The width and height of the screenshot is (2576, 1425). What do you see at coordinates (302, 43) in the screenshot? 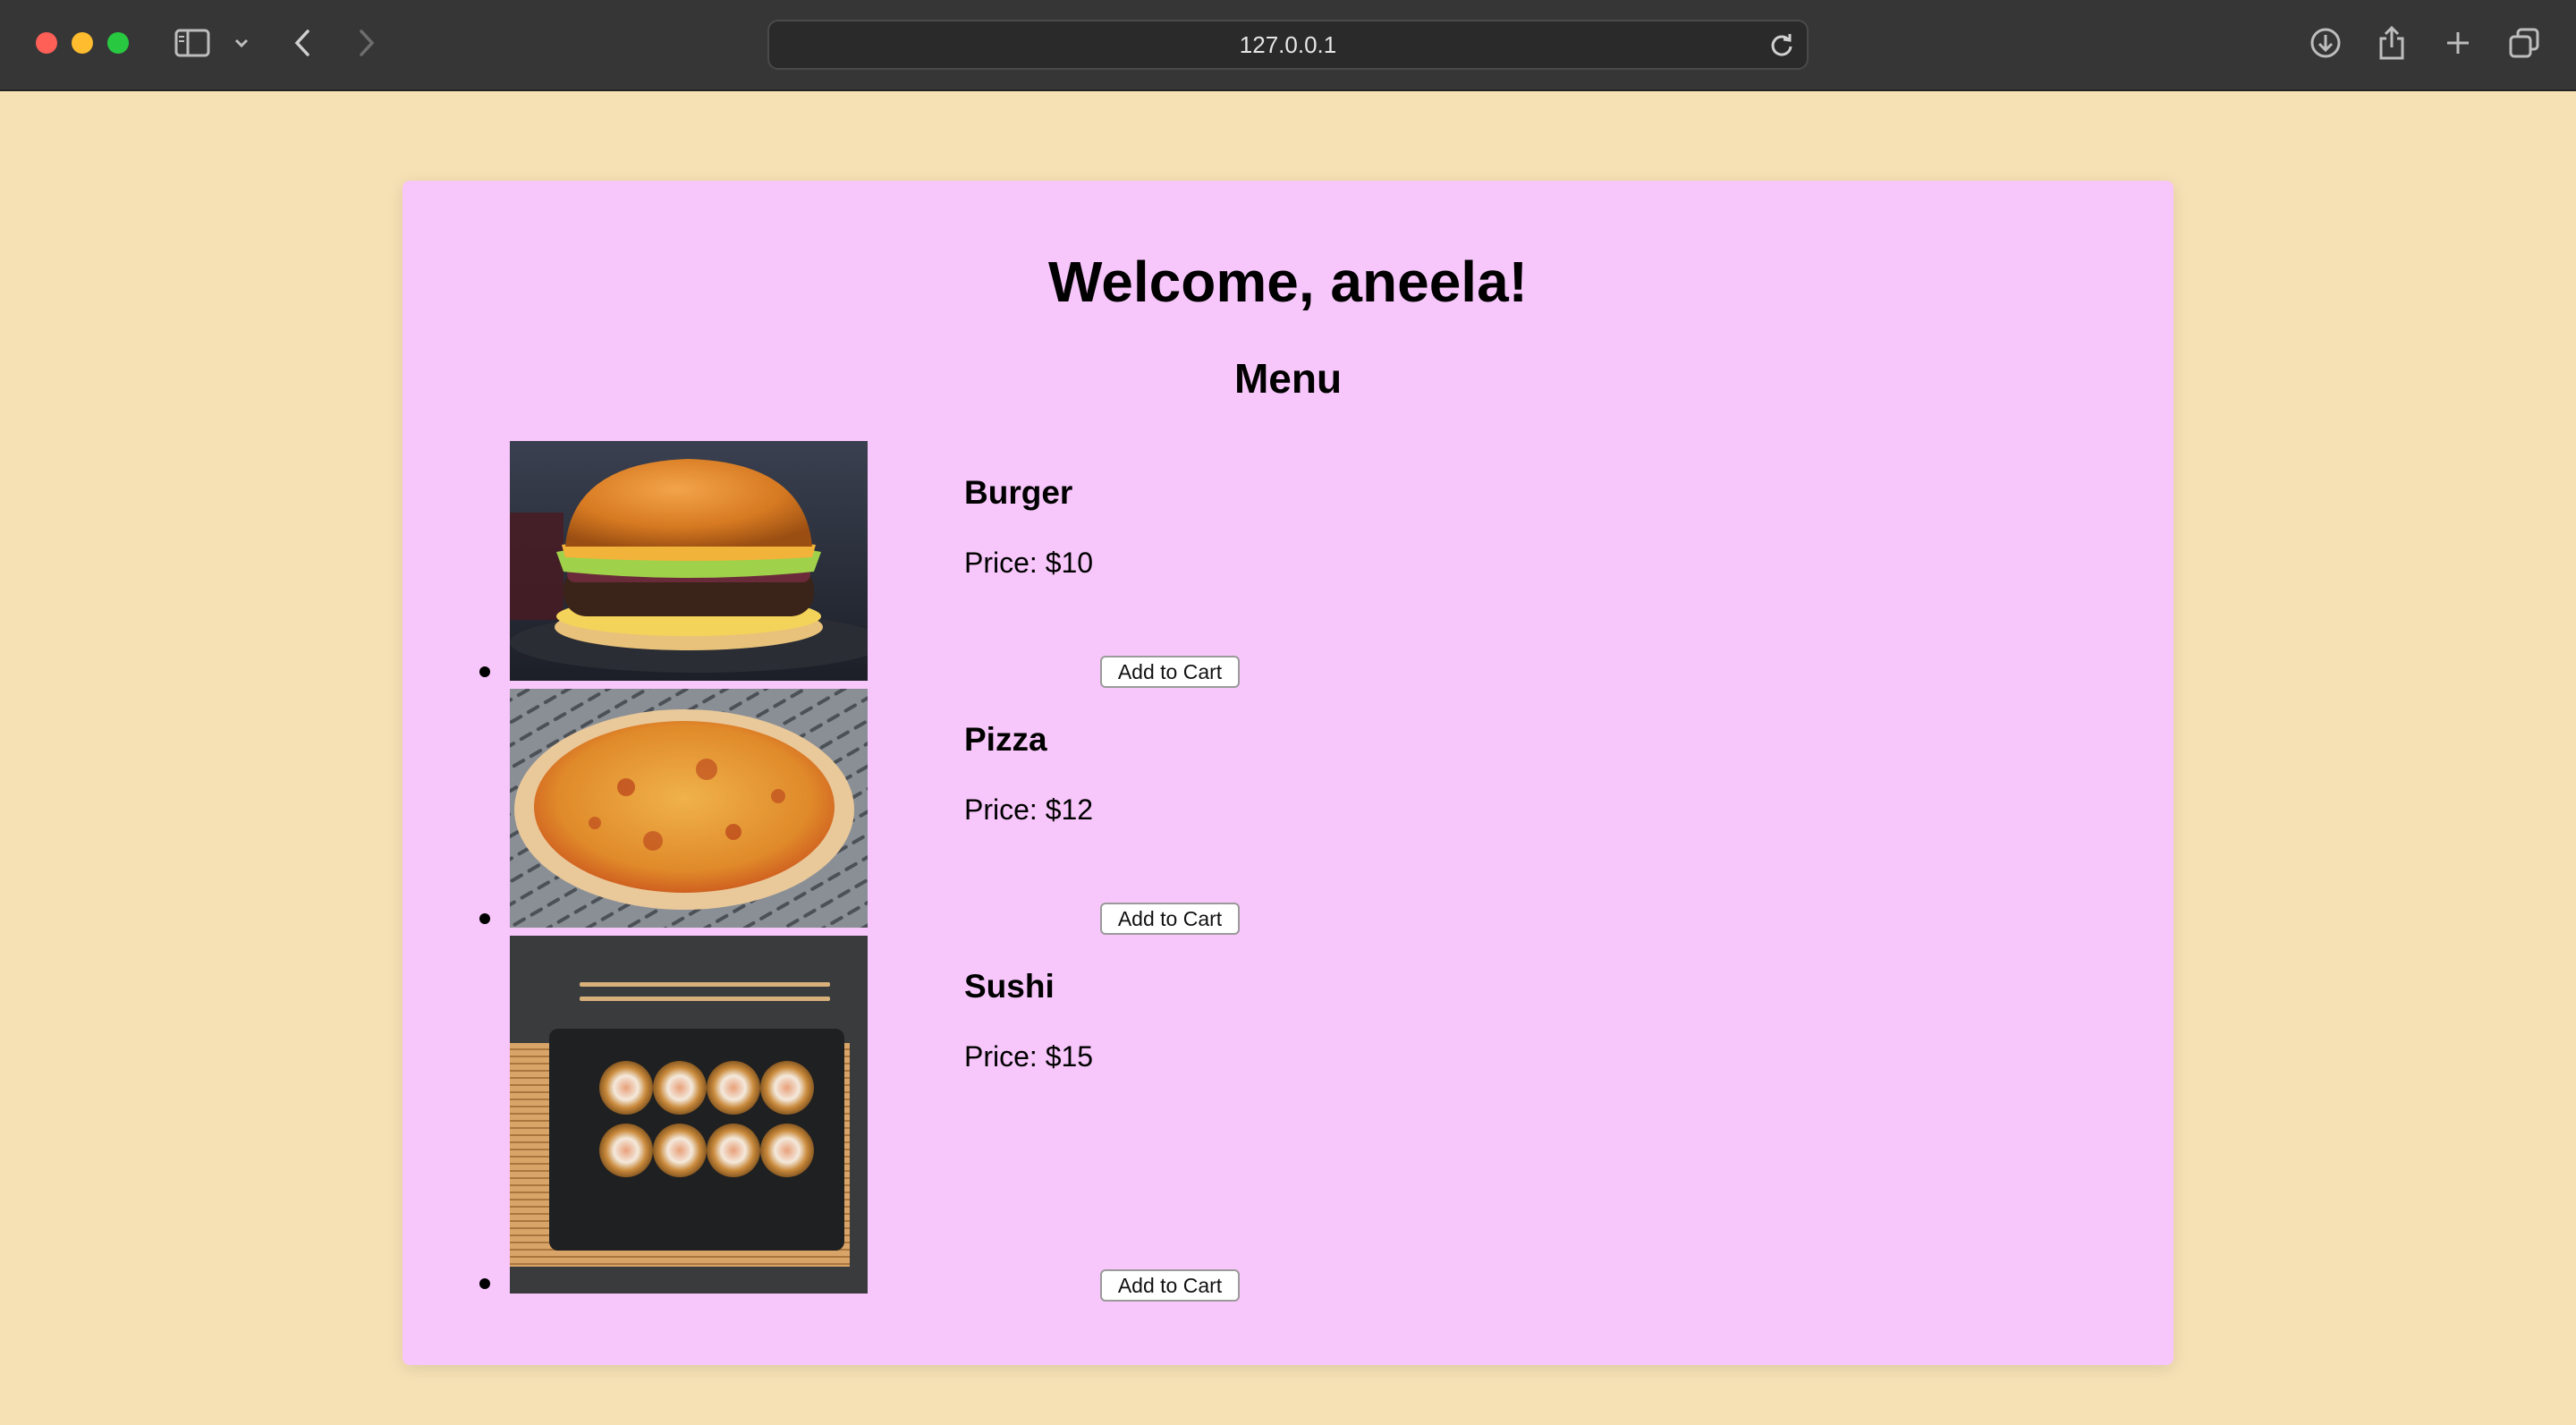
I see `back-icon` at bounding box center [302, 43].